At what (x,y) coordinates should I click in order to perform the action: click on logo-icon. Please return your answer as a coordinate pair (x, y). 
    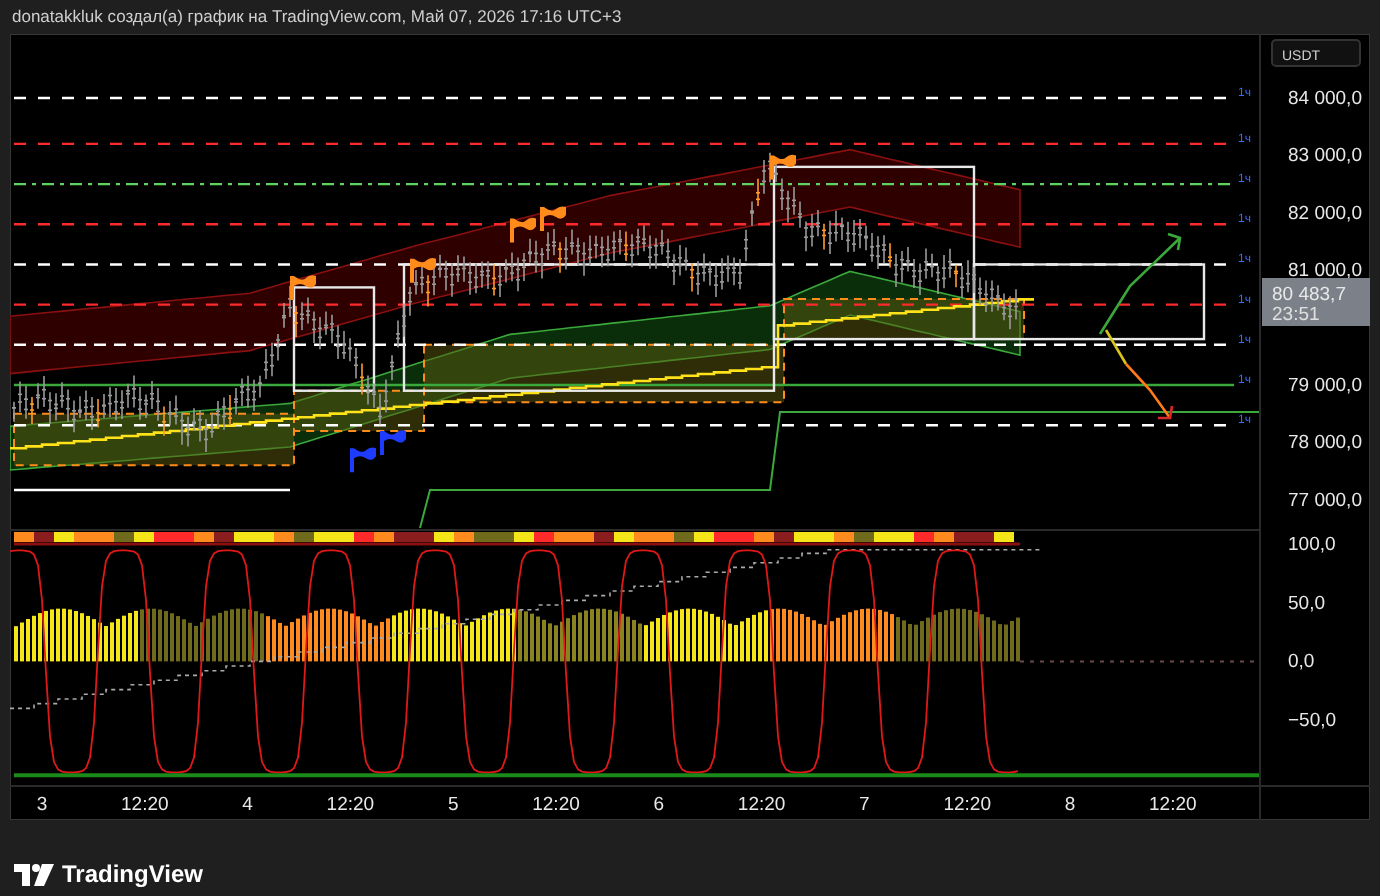
    Looking at the image, I should click on (34, 874).